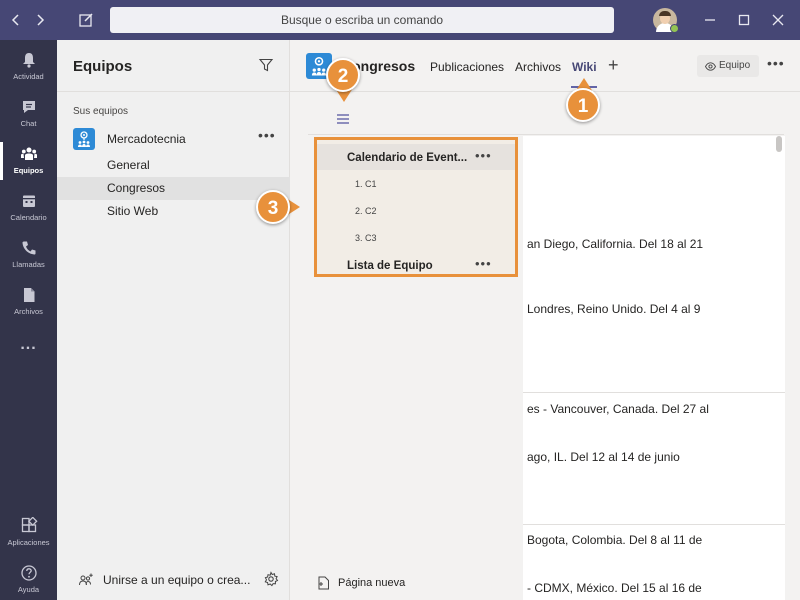  What do you see at coordinates (28, 170) in the screenshot?
I see `rail-label: Equipos` at bounding box center [28, 170].